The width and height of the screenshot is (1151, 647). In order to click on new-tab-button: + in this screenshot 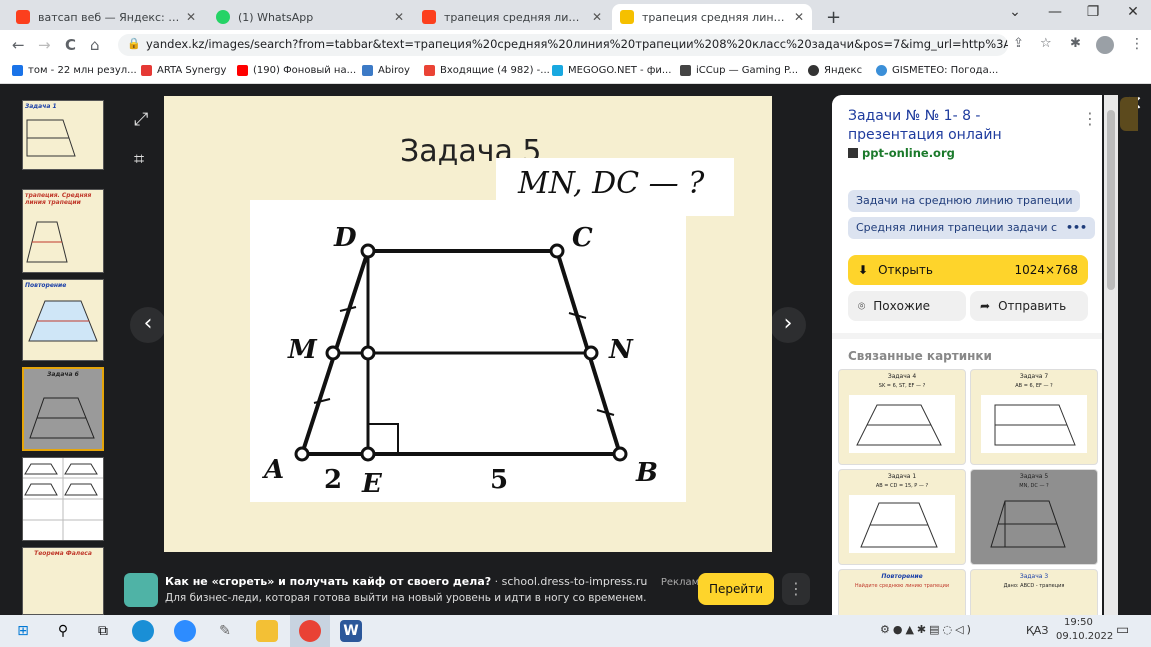, I will do `click(832, 17)`.